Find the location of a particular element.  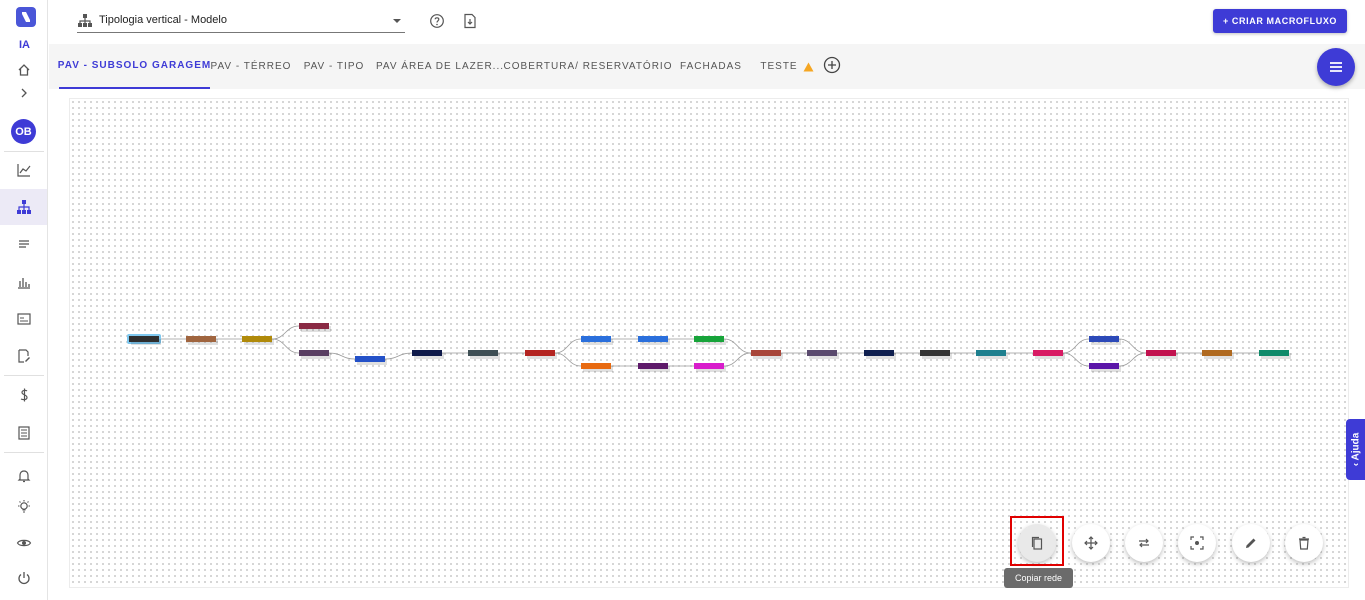

tab-fachadas: FACHADAS is located at coordinates (711, 66).